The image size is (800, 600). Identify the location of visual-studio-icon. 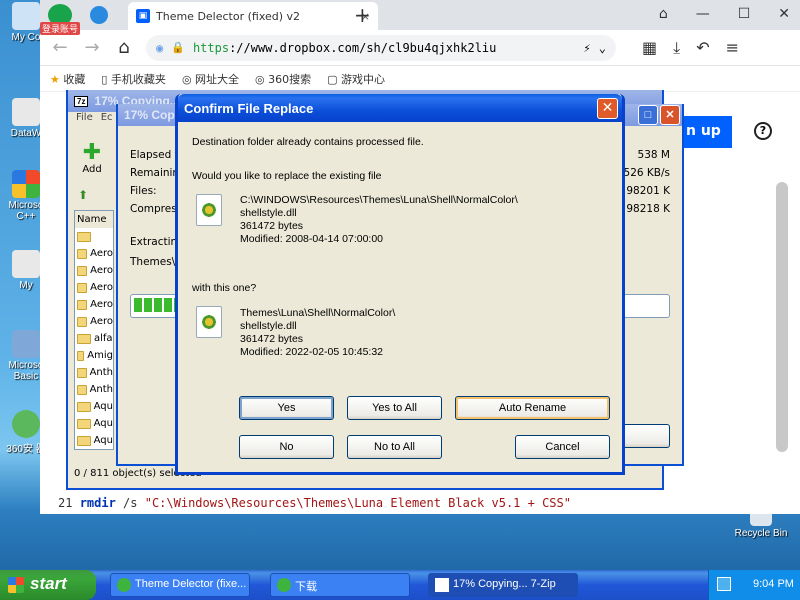
(26, 184).